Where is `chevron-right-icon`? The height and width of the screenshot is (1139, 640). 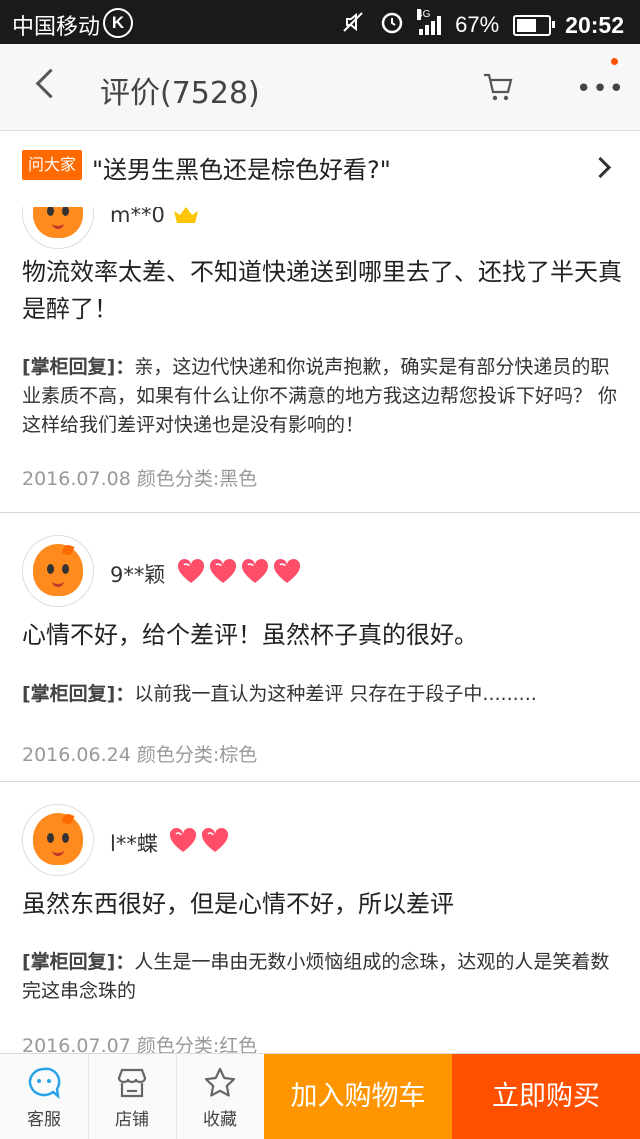 chevron-right-icon is located at coordinates (600, 167).